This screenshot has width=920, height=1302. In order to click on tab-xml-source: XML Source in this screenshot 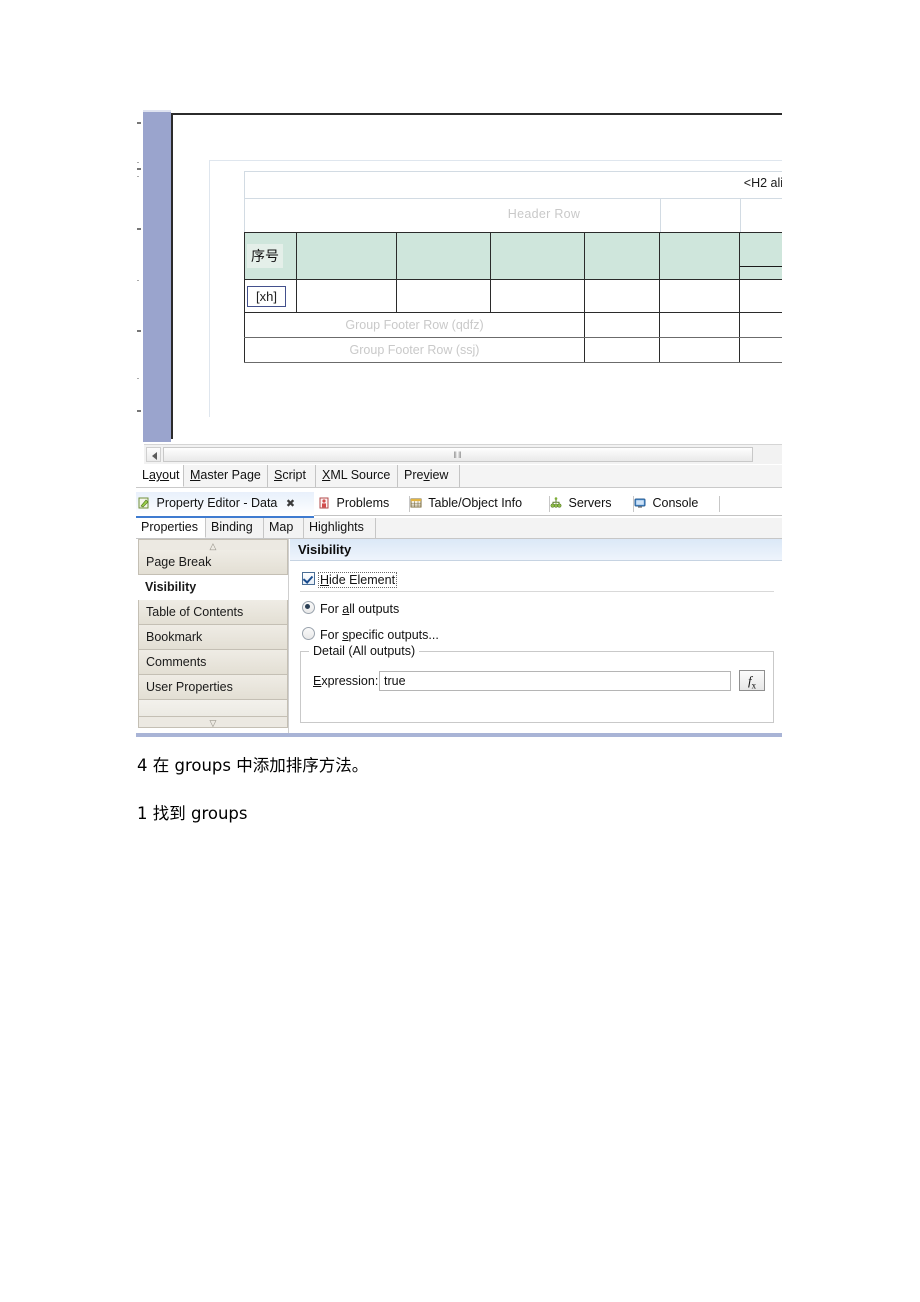, I will do `click(357, 476)`.